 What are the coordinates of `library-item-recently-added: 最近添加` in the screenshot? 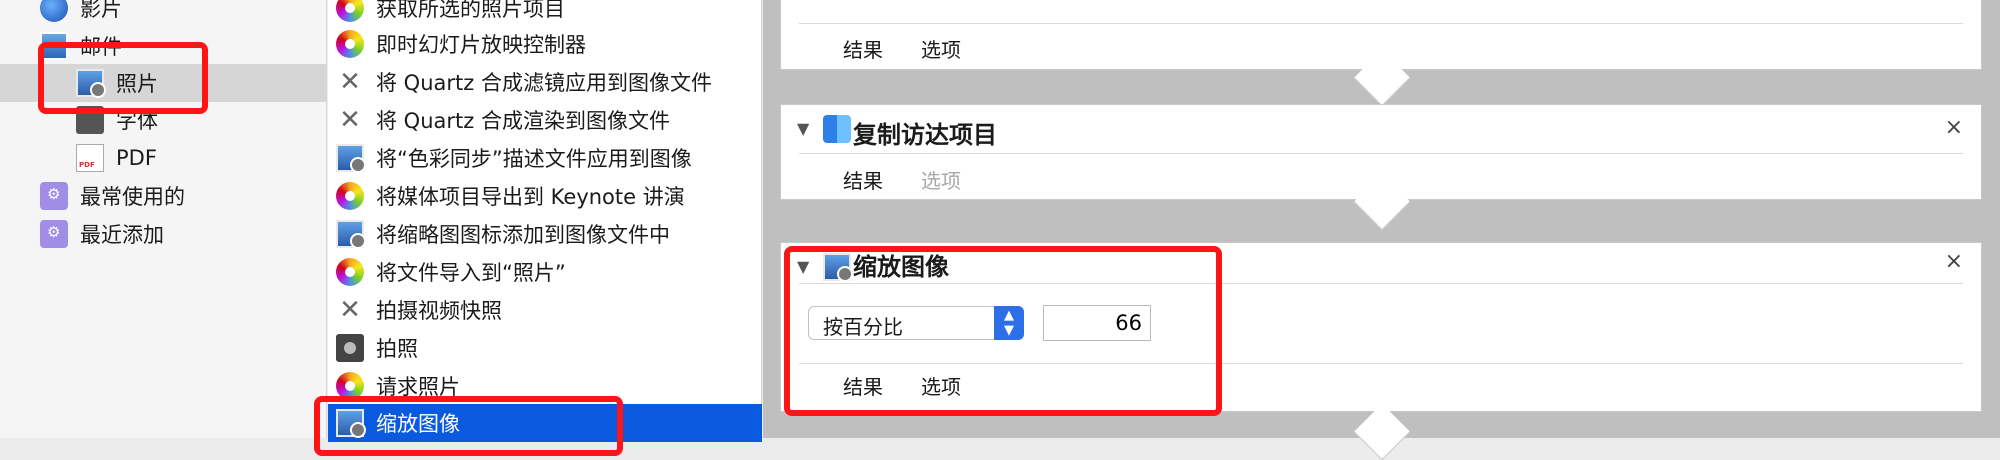 It's located at (180, 234).